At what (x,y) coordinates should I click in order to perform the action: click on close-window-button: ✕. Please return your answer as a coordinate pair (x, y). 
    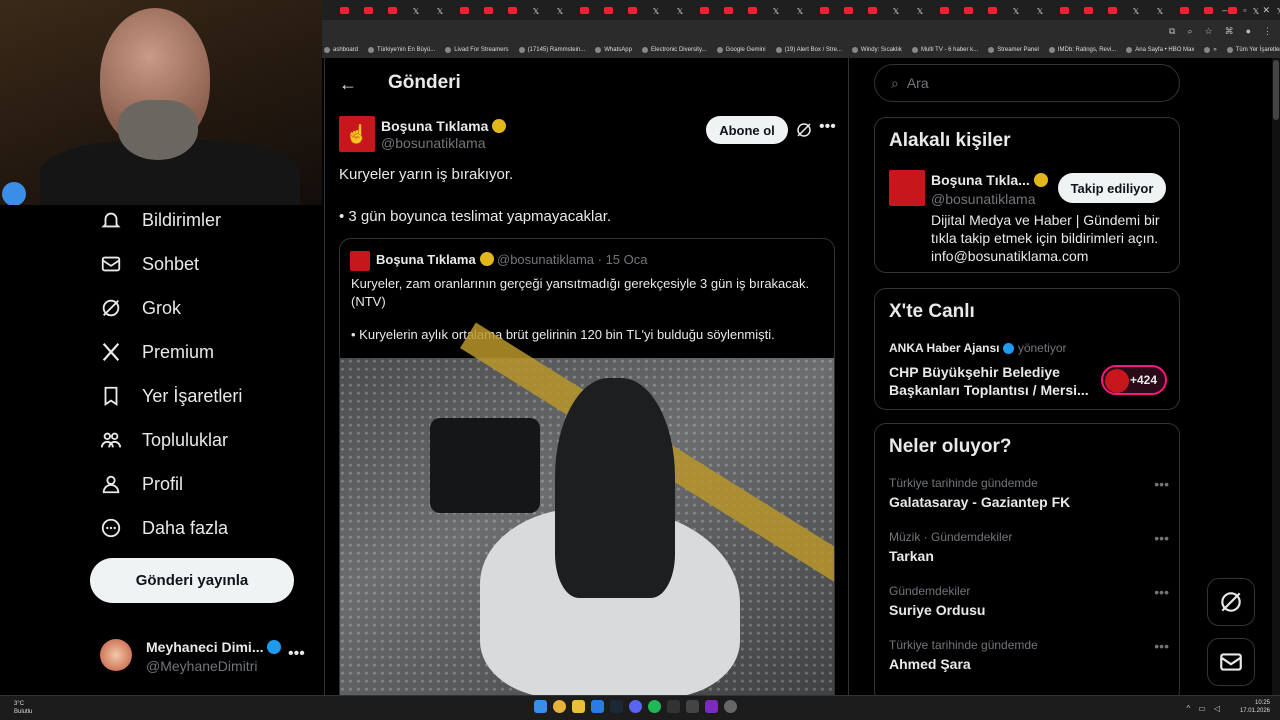
    Looking at the image, I should click on (1266, 10).